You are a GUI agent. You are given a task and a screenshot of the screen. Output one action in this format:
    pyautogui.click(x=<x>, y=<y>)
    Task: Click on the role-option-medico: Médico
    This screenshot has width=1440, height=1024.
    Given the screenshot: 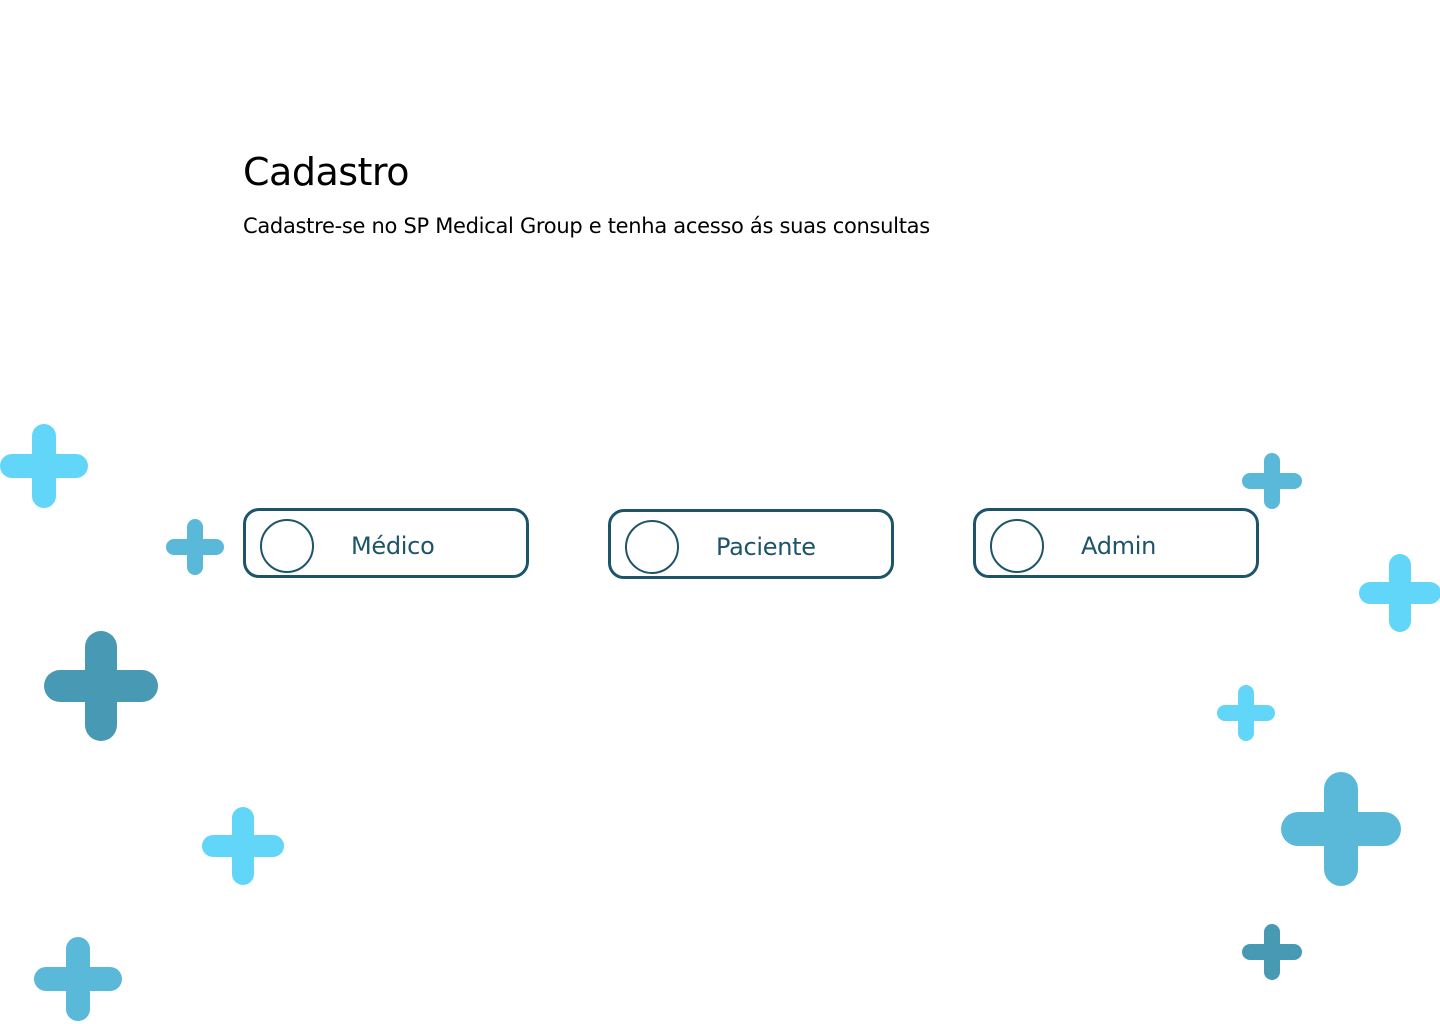 What is the action you would take?
    pyautogui.click(x=386, y=543)
    